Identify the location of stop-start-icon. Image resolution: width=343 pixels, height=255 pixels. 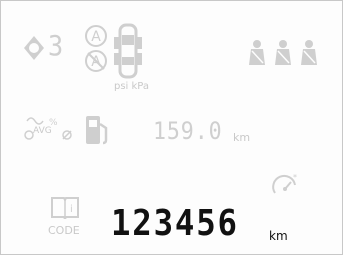
(34, 48).